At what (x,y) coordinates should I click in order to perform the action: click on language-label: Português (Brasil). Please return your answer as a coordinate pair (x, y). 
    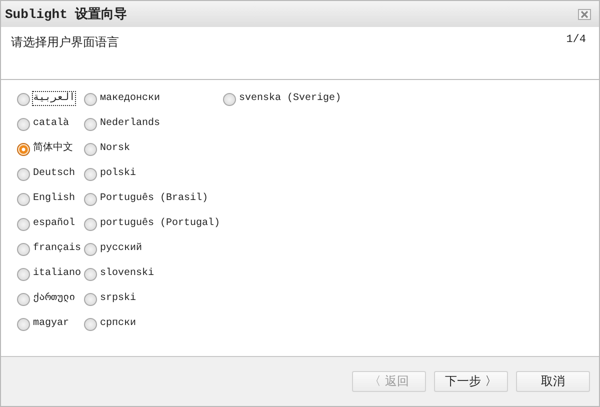
    Looking at the image, I should click on (154, 198).